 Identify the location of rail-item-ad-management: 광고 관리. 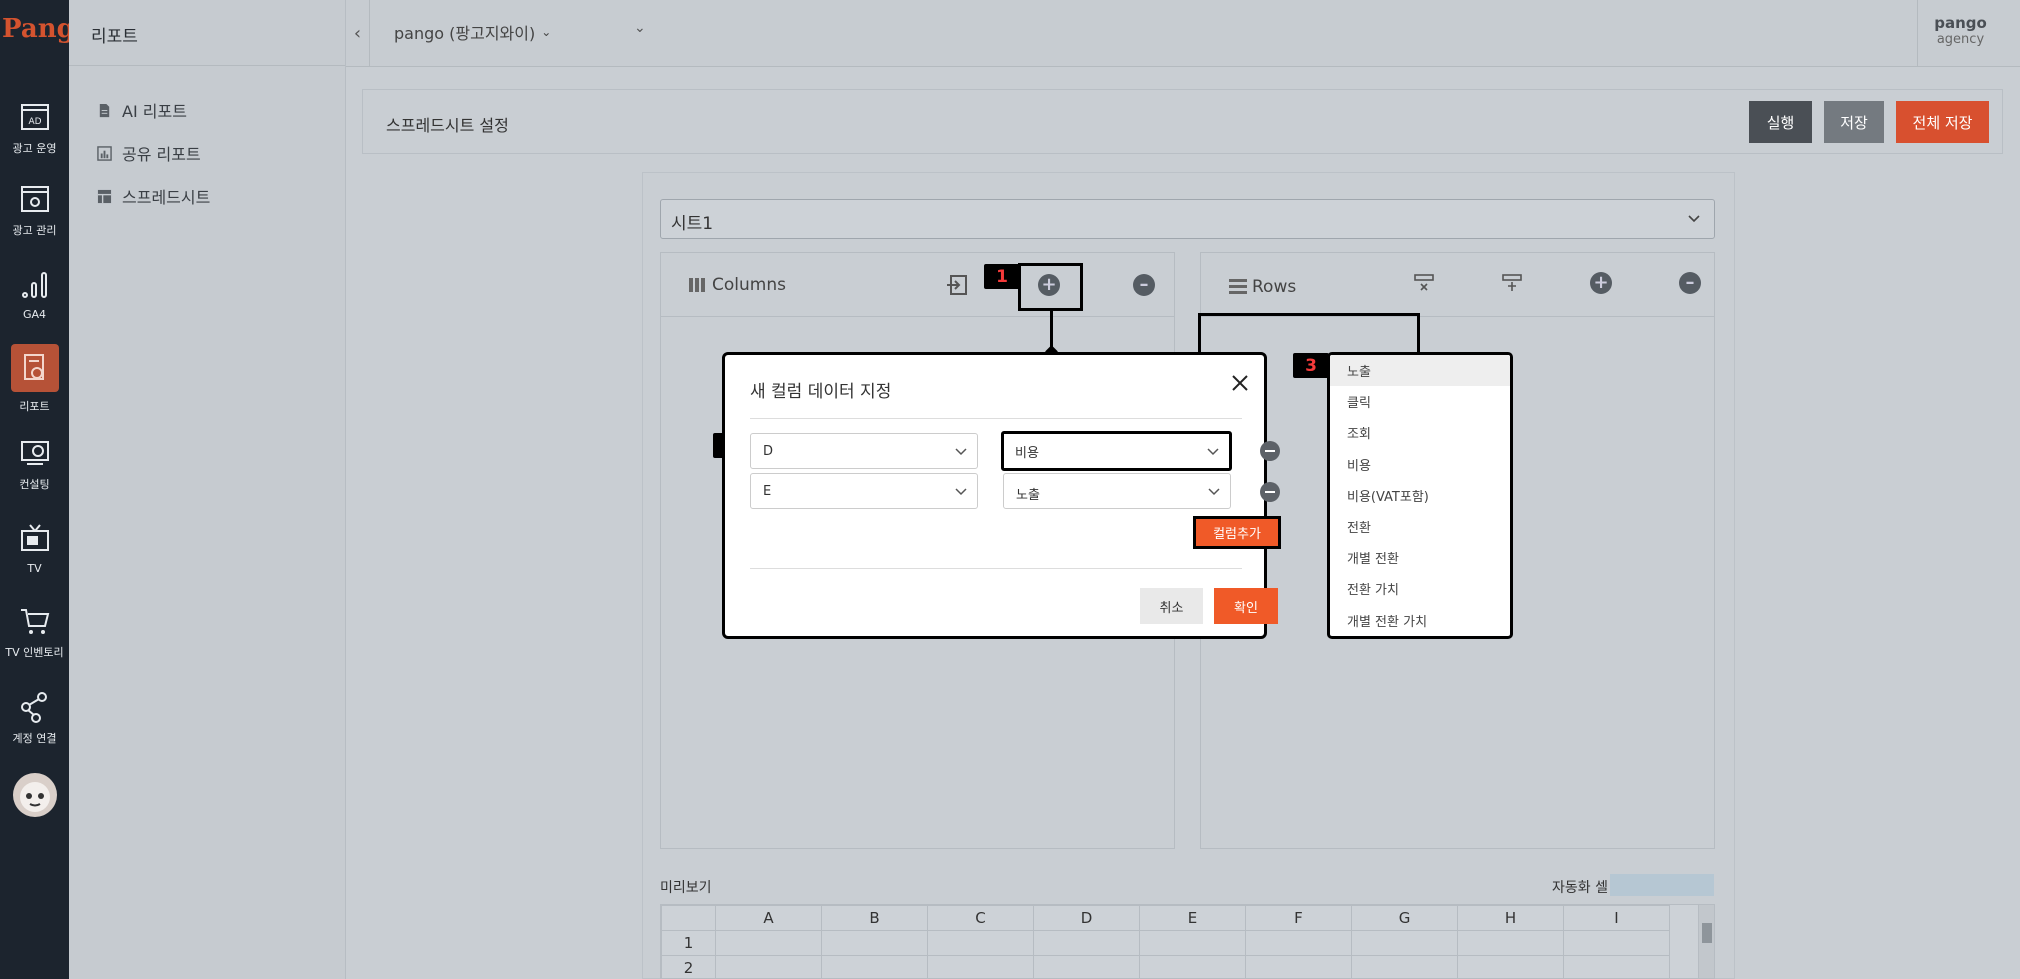
(34, 210).